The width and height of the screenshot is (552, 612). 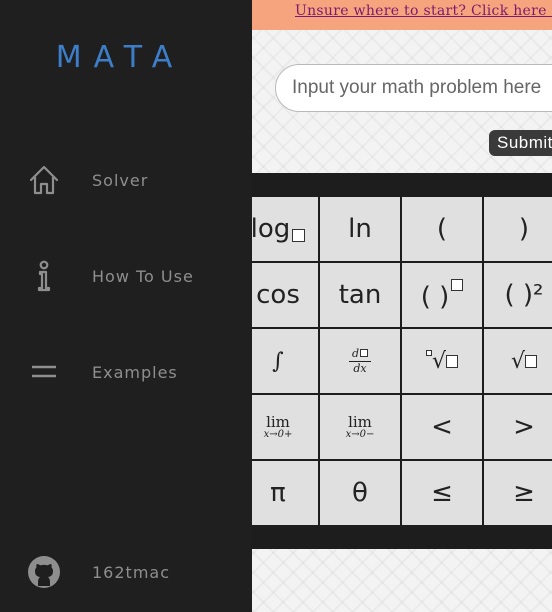 I want to click on key-label: ( )², so click(x=524, y=295).